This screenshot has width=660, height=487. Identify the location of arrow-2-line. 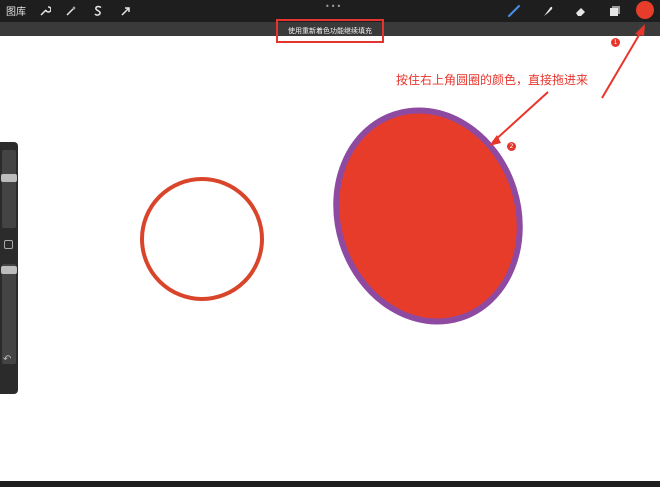
(520, 117).